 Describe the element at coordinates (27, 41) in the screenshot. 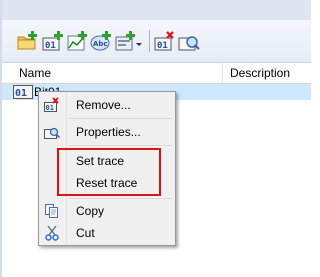

I see `new-folder-icon` at that location.